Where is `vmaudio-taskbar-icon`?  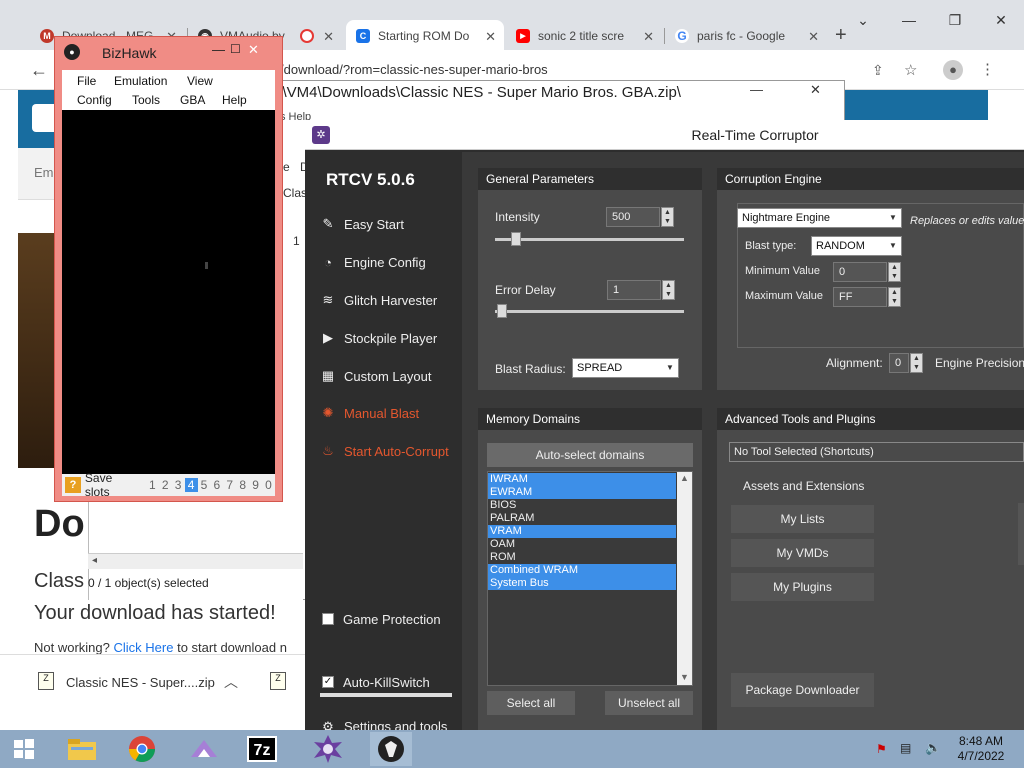 vmaudio-taskbar-icon is located at coordinates (204, 749).